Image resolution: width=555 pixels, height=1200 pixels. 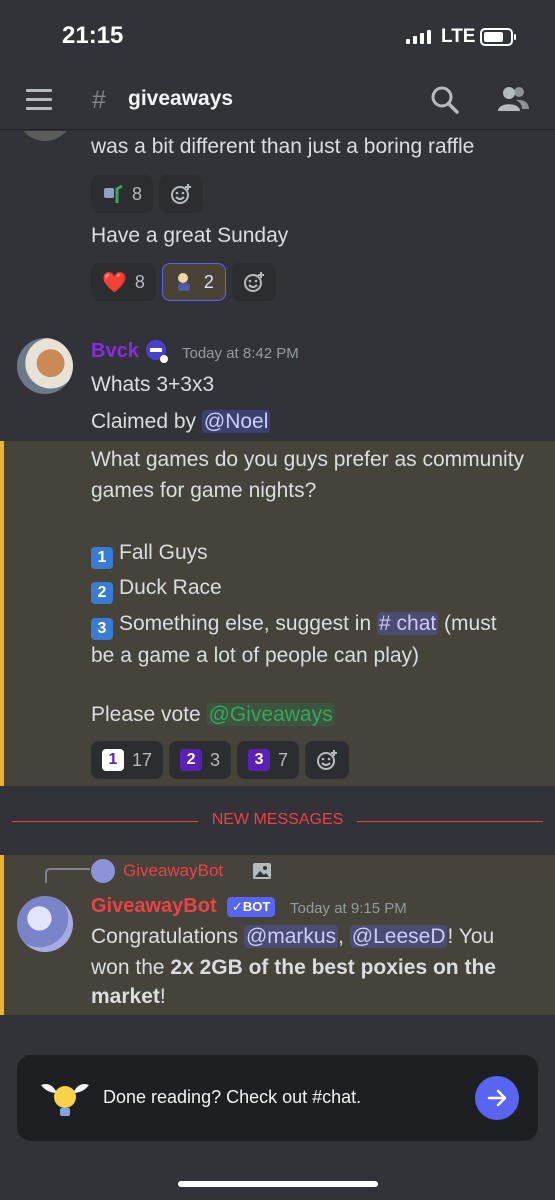 I want to click on reaction-chip: 8, so click(x=122, y=194).